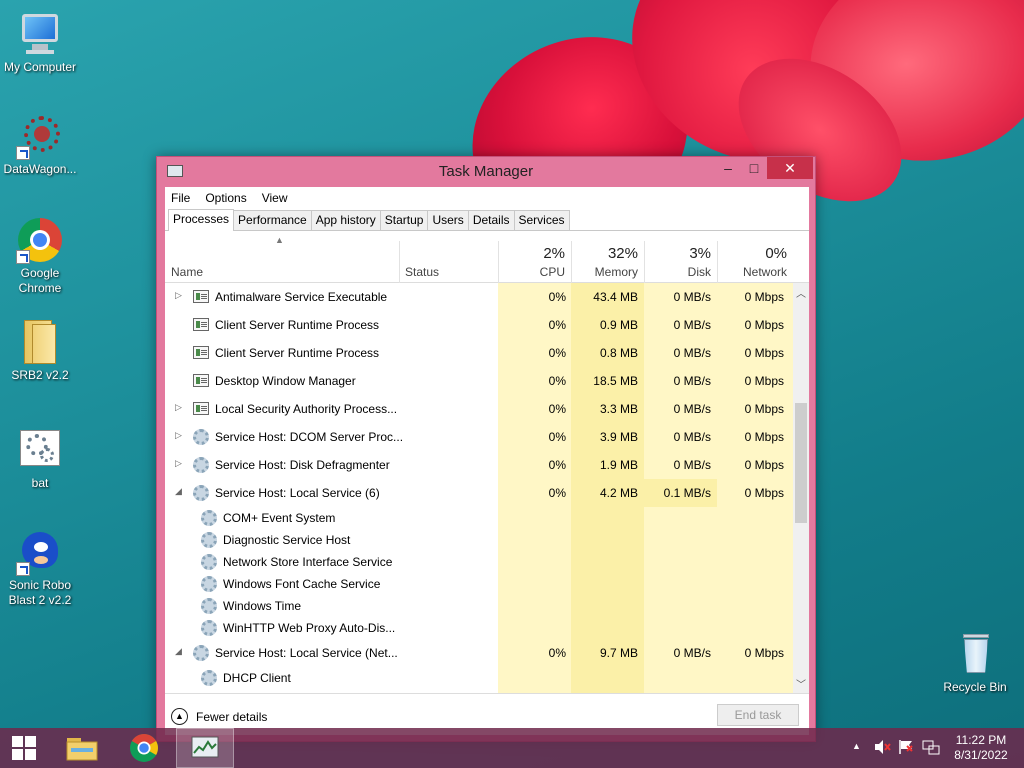 The height and width of the screenshot is (768, 1024). What do you see at coordinates (345, 220) in the screenshot?
I see `tab-app-history: App history` at bounding box center [345, 220].